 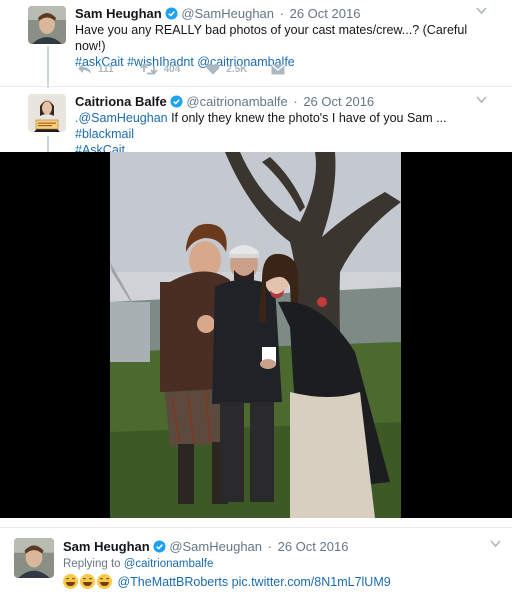 I want to click on direct-message-button, so click(x=281, y=69).